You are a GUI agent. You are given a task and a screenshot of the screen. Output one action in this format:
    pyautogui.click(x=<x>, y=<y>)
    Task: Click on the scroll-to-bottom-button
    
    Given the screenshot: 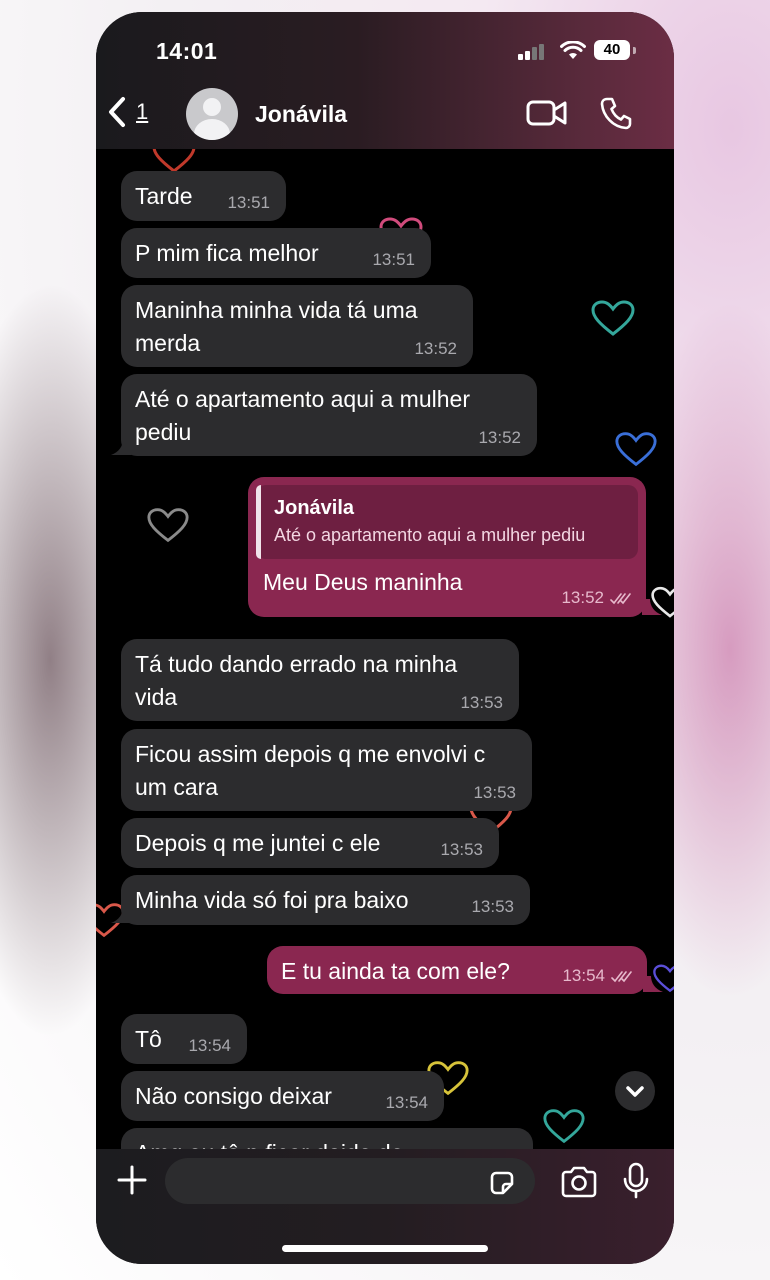 What is the action you would take?
    pyautogui.click(x=635, y=1091)
    